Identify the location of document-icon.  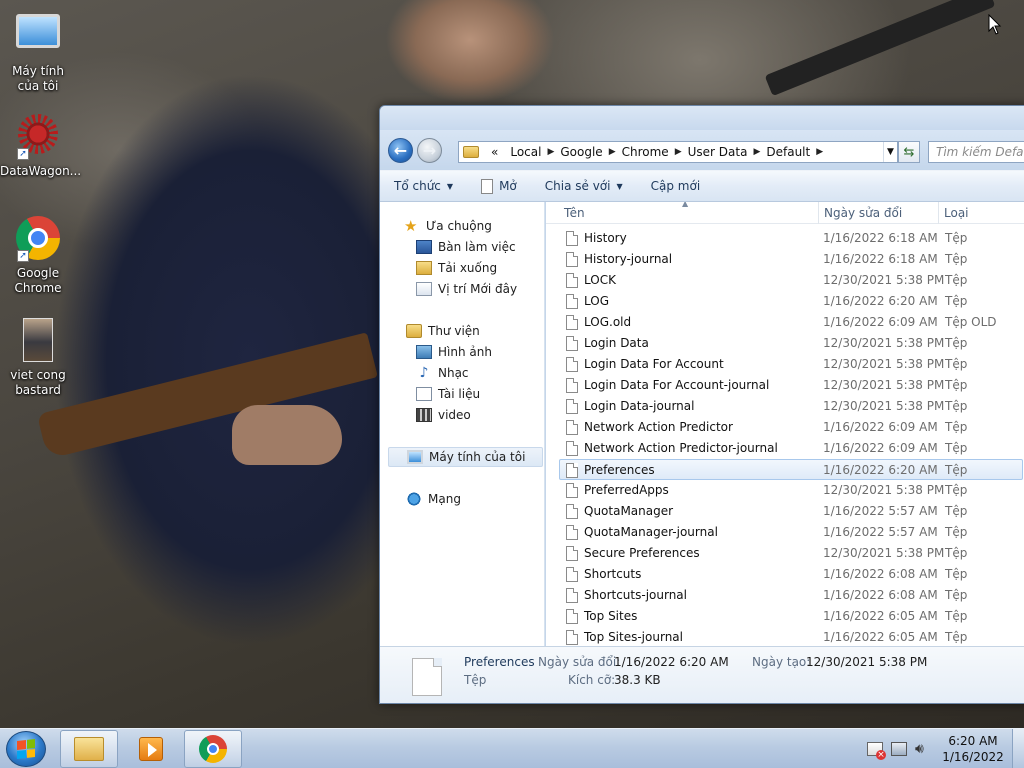
(487, 186).